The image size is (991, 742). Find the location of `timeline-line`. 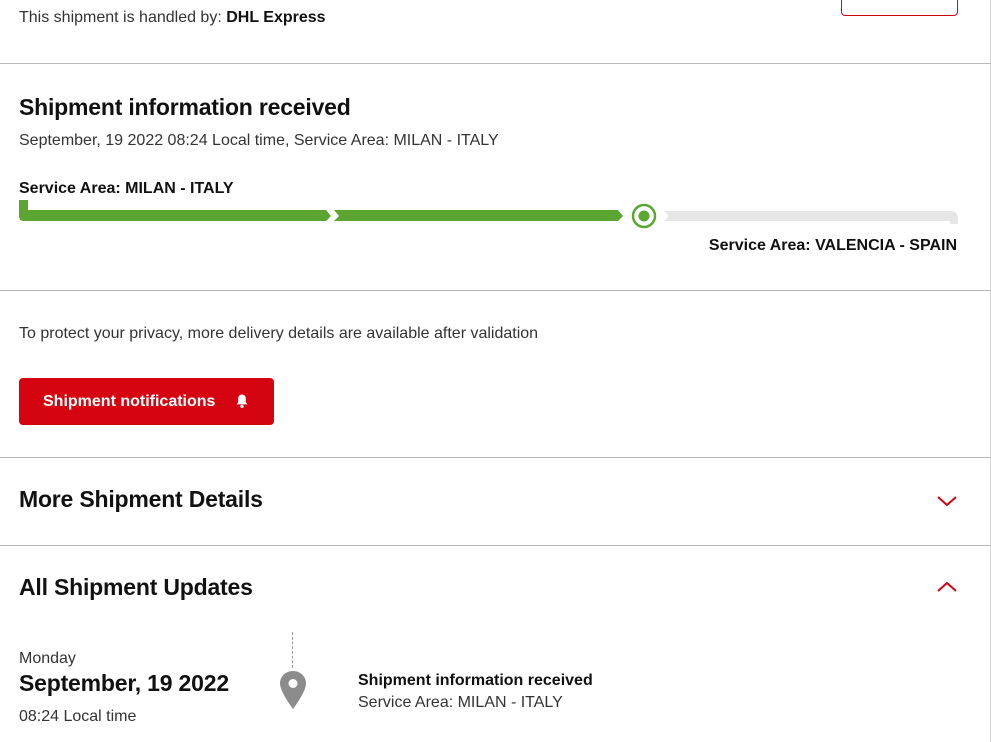

timeline-line is located at coordinates (292, 650).